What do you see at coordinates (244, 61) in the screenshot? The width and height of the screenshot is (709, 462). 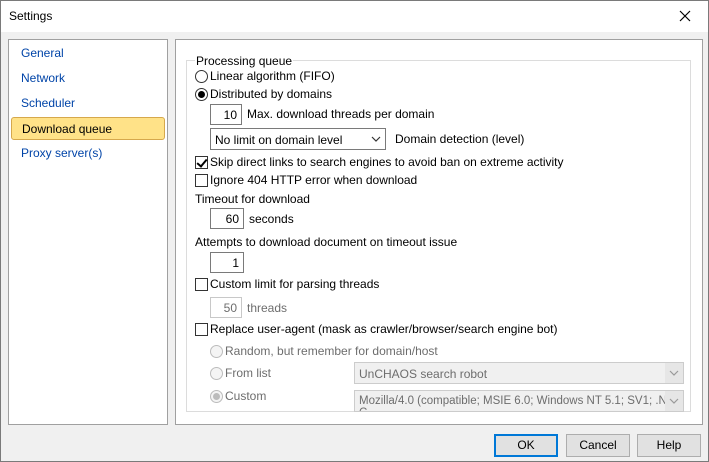 I see `processing-queue-label: Processing queue` at bounding box center [244, 61].